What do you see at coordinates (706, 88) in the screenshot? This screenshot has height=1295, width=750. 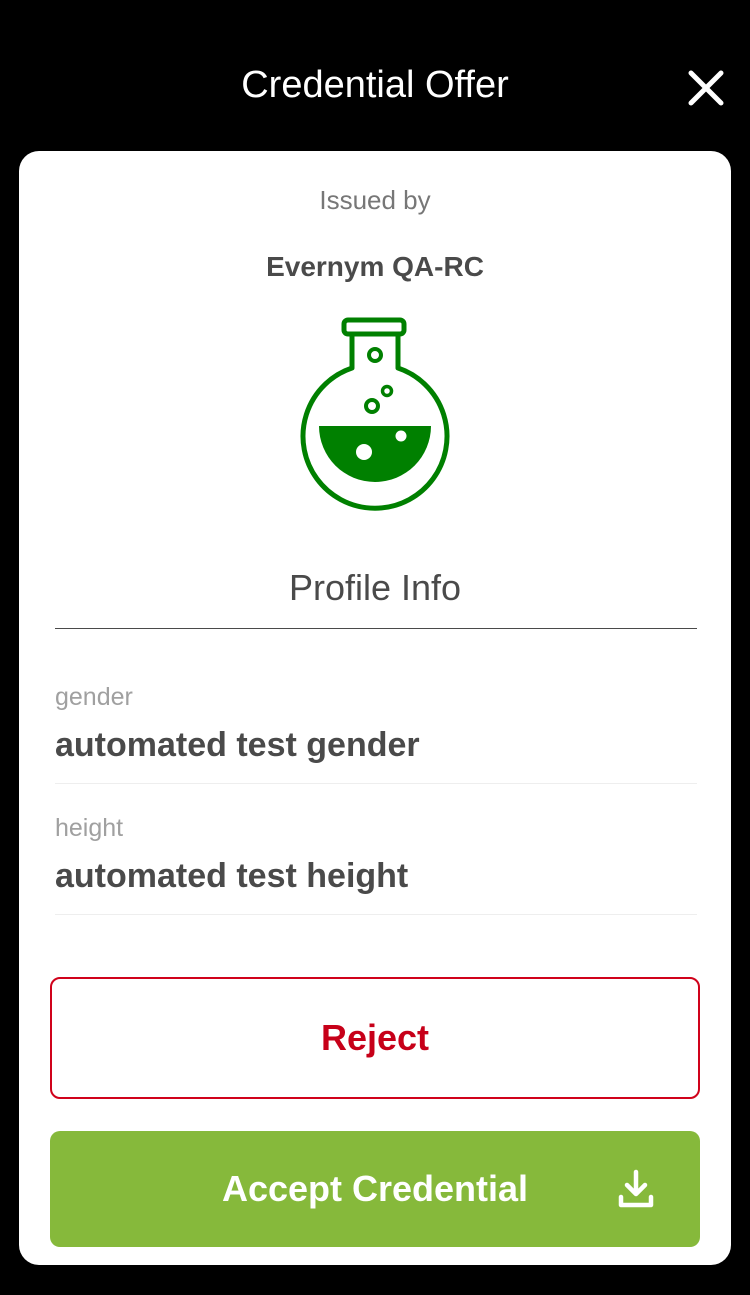 I see `close-icon` at bounding box center [706, 88].